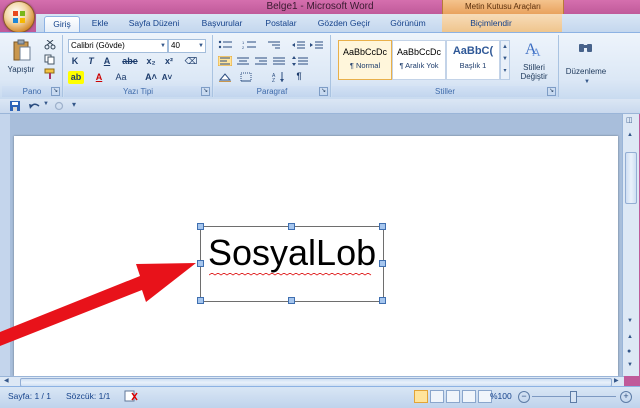 This screenshot has width=640, height=408. What do you see at coordinates (299, 76) in the screenshot?
I see `show-marks-icon: ¶` at bounding box center [299, 76].